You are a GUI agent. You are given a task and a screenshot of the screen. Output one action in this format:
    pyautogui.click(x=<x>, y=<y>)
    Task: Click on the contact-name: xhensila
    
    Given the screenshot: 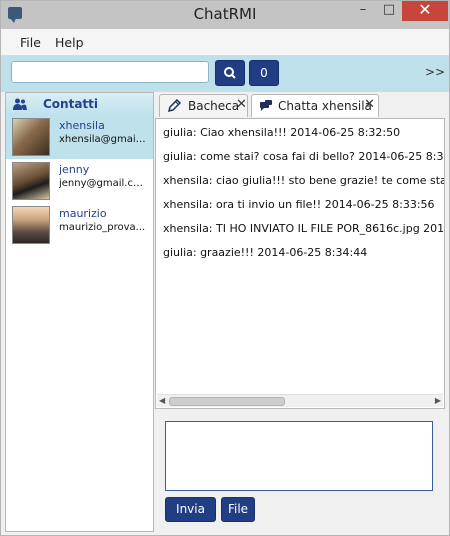 What is the action you would take?
    pyautogui.click(x=82, y=125)
    